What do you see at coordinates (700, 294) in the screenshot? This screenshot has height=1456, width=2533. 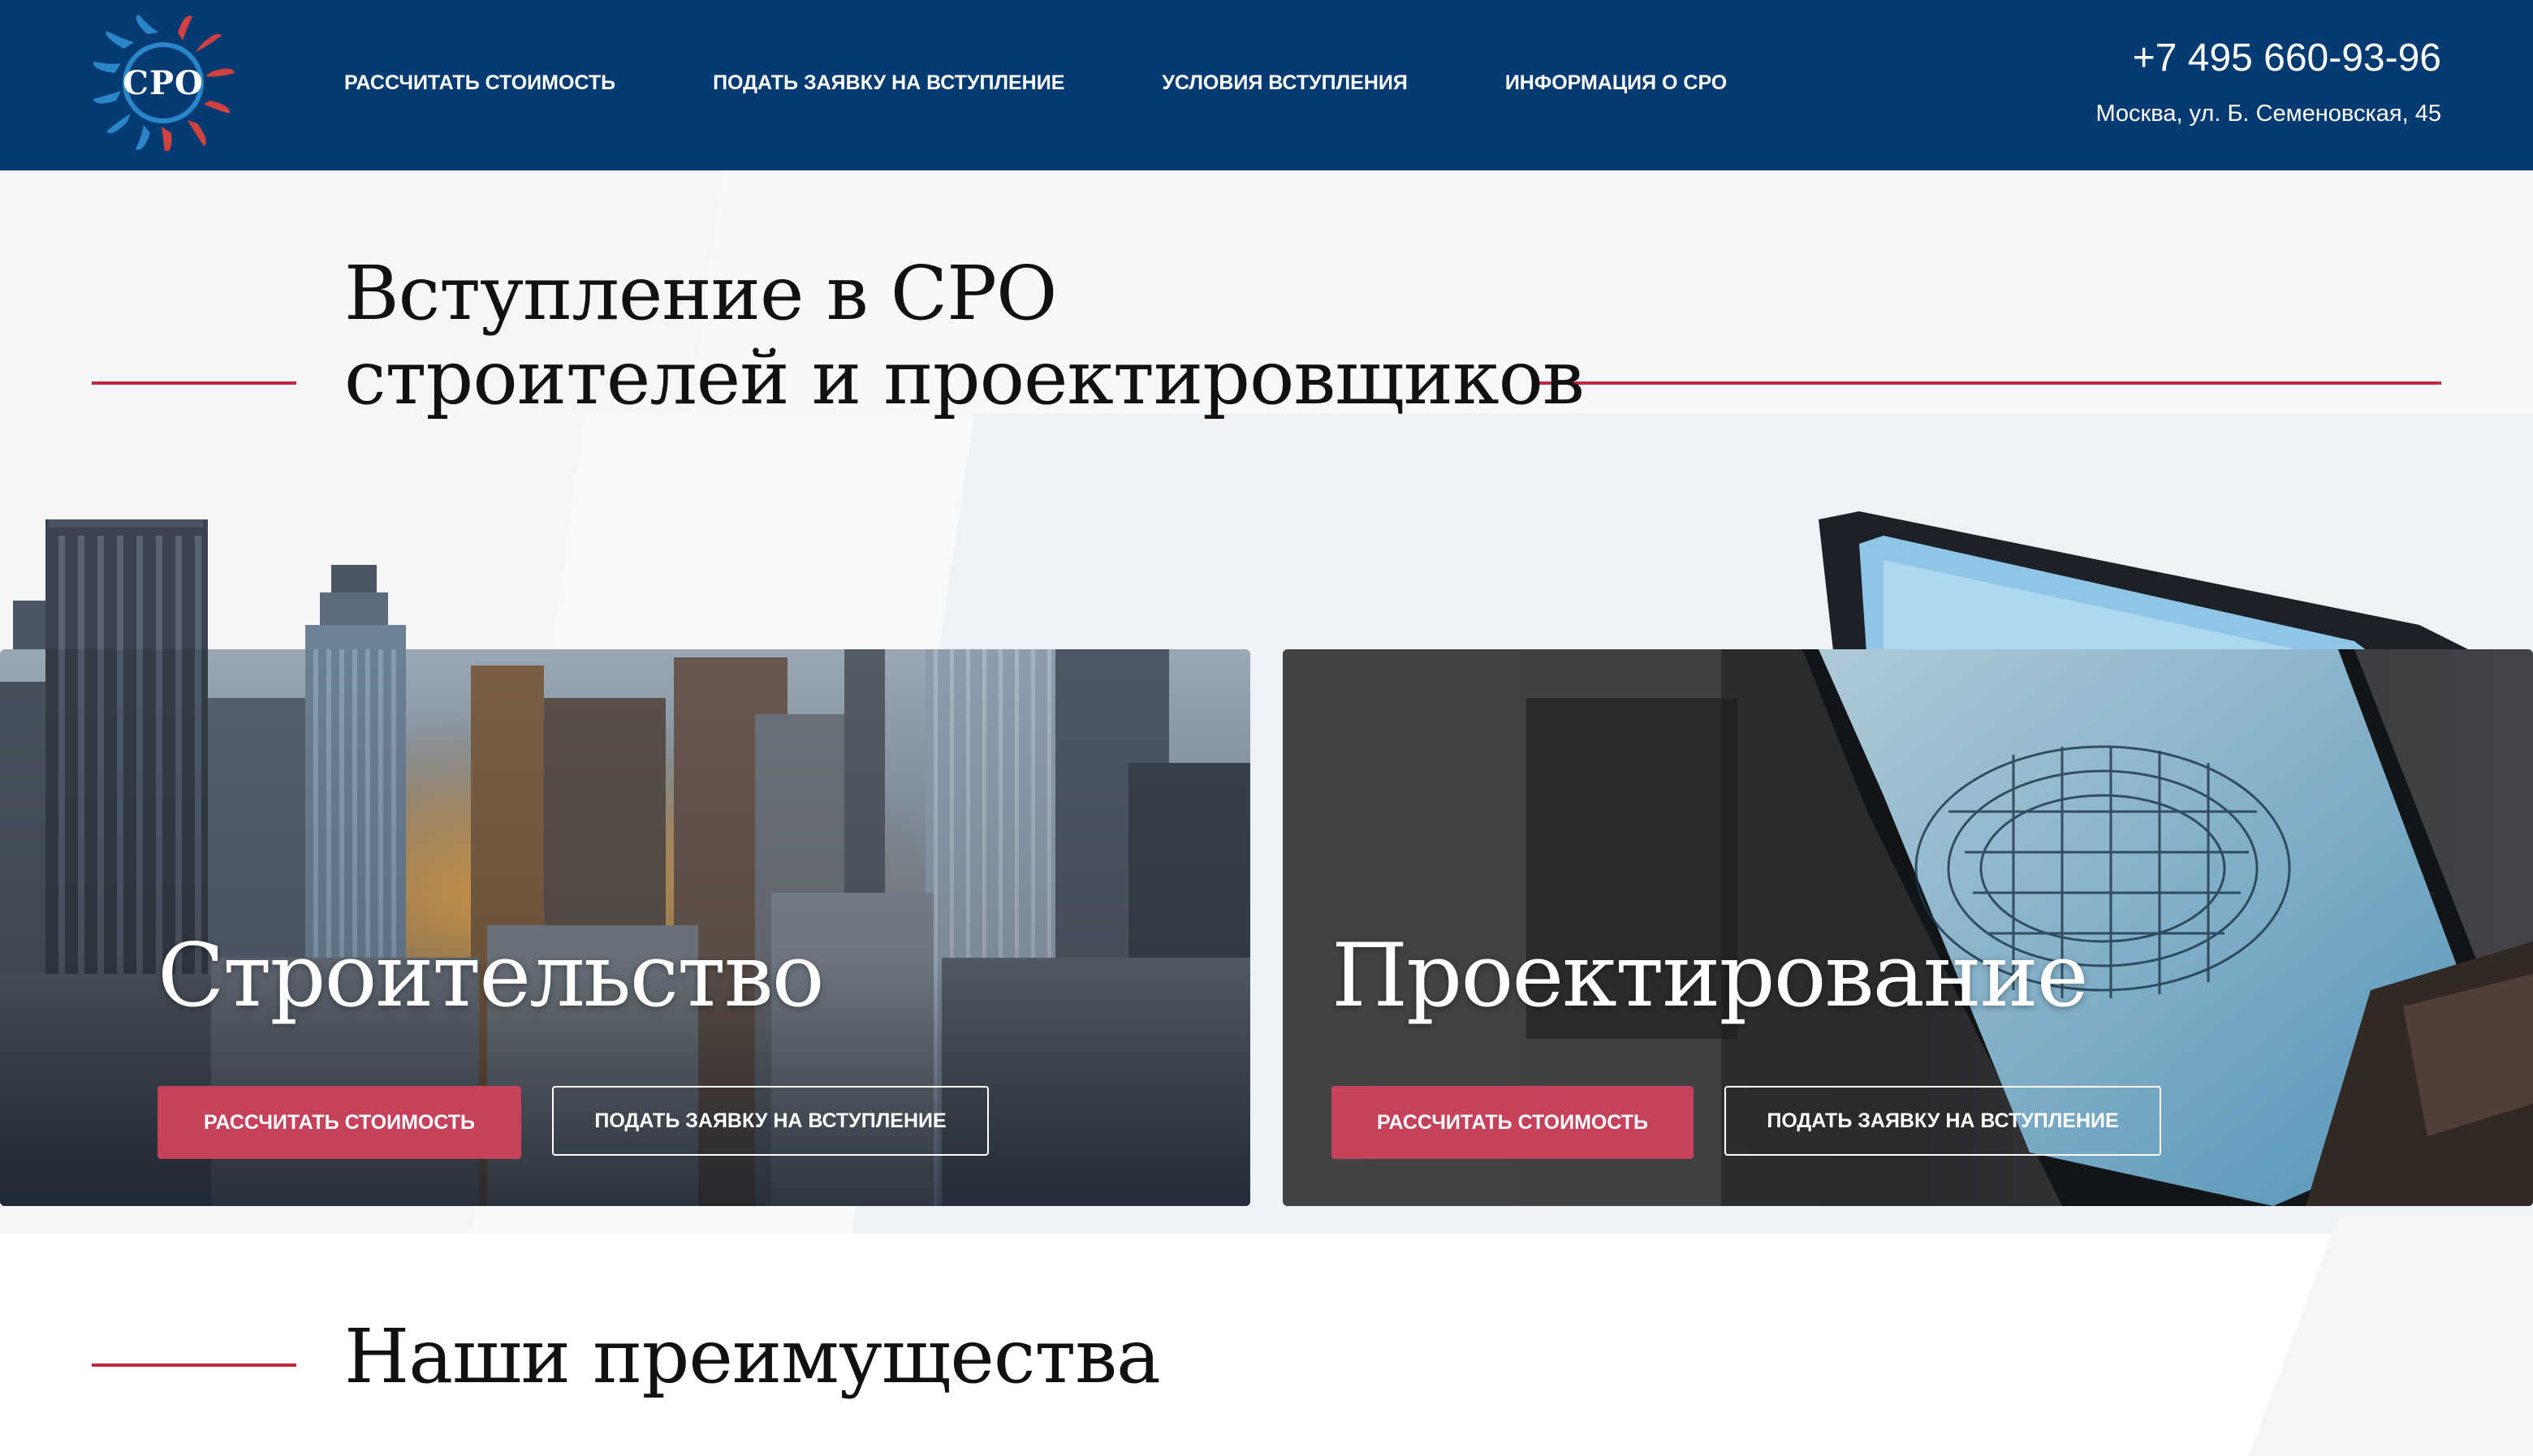 I see `hero-title-line1: Вступление в СРО` at bounding box center [700, 294].